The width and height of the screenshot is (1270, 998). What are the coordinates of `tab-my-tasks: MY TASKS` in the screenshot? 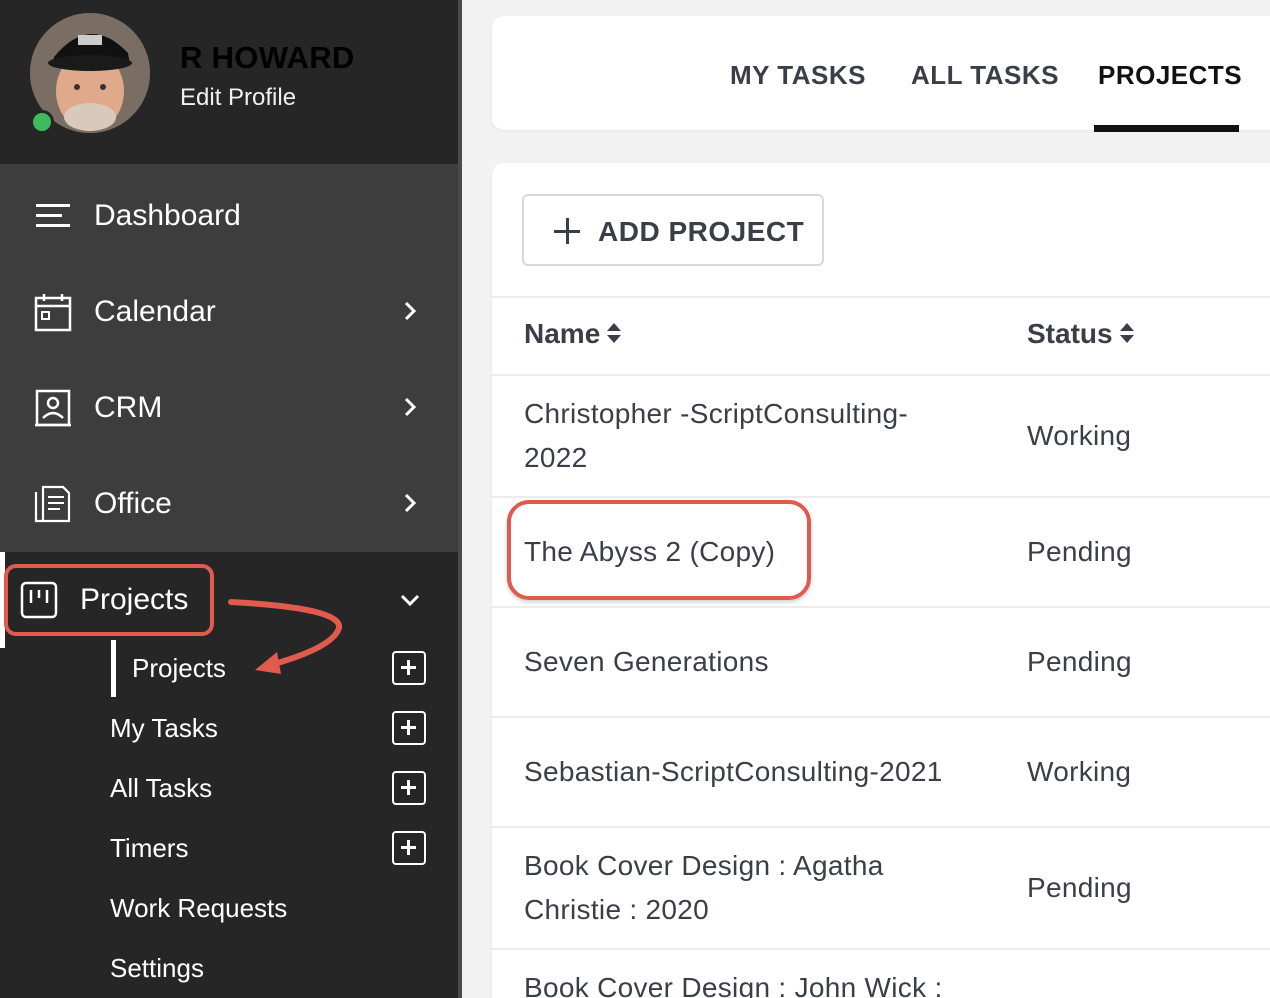 It's located at (798, 75).